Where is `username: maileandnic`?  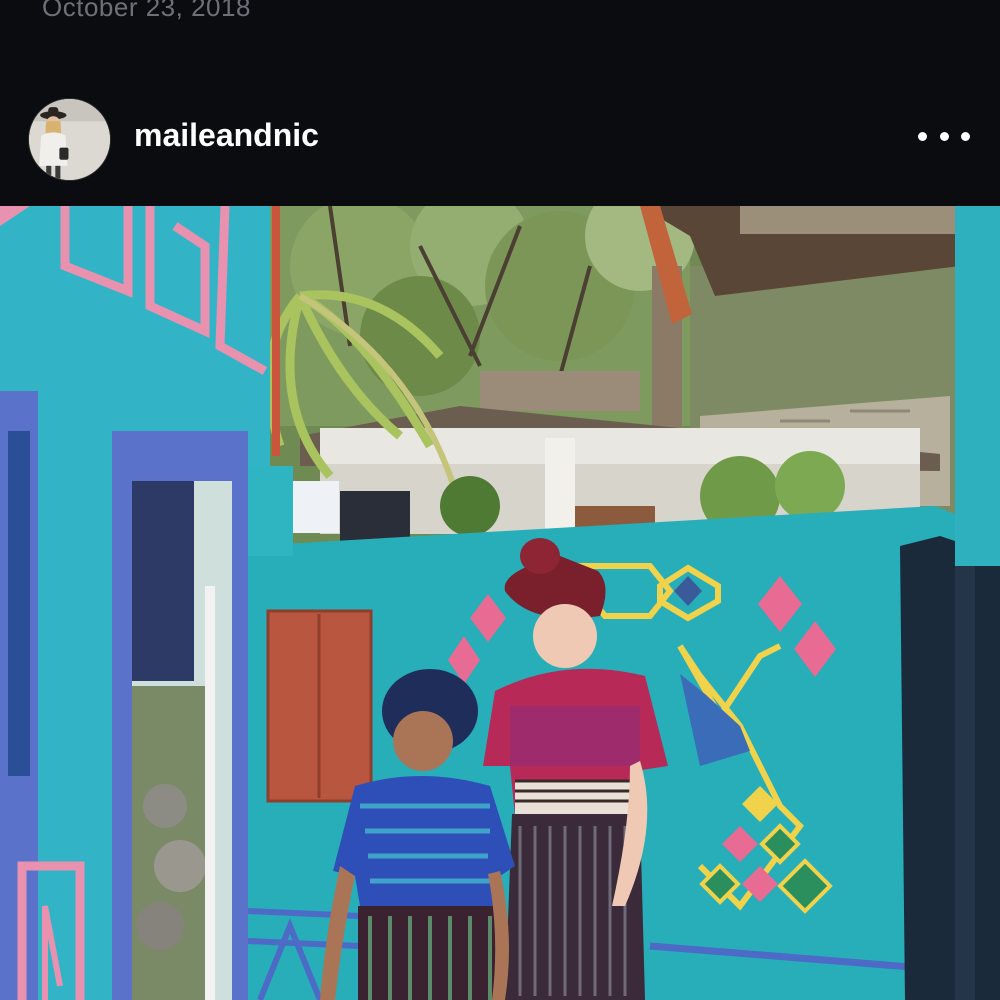 username: maileandnic is located at coordinates (226, 135).